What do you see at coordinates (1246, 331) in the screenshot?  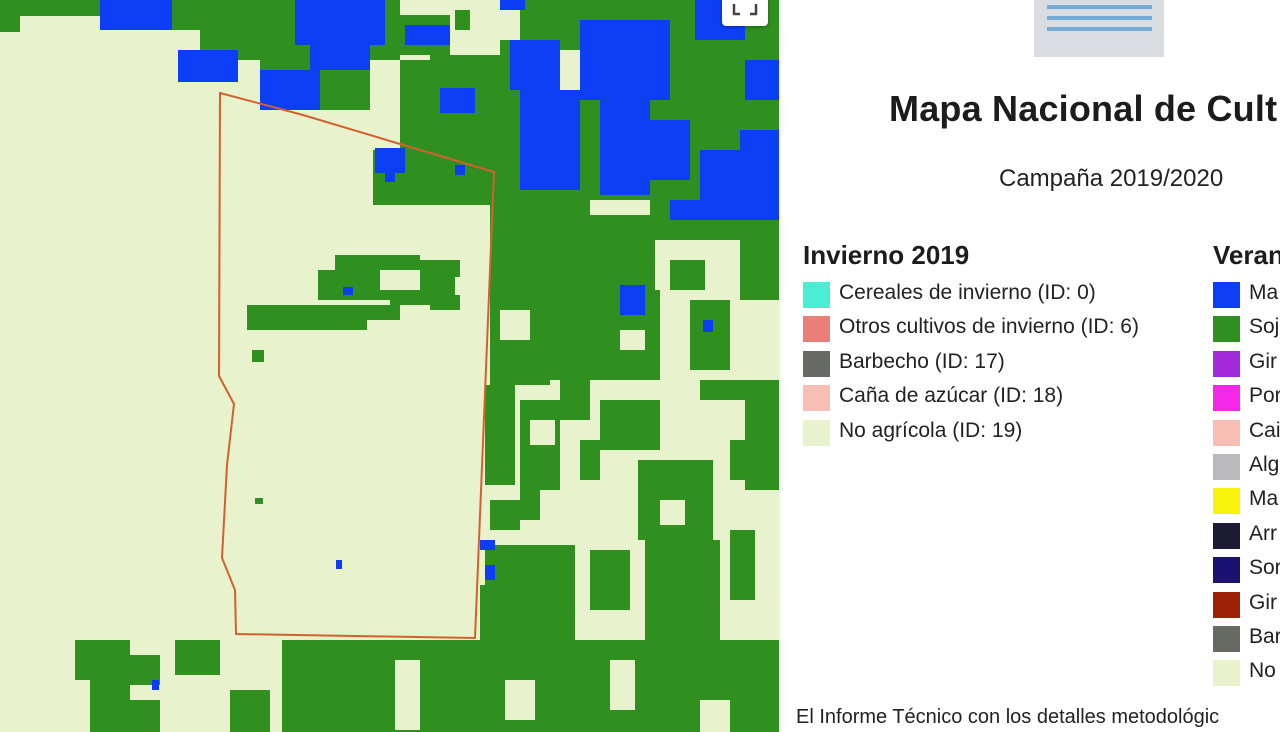 I see `legend-item: Soj` at bounding box center [1246, 331].